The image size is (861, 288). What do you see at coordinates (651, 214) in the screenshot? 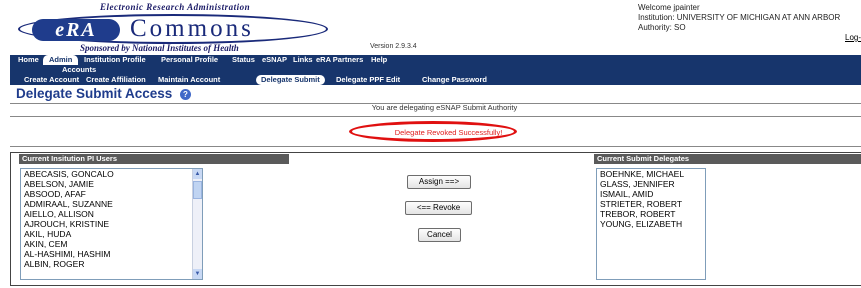
I see `list-item: TREBOR, ROBERT` at bounding box center [651, 214].